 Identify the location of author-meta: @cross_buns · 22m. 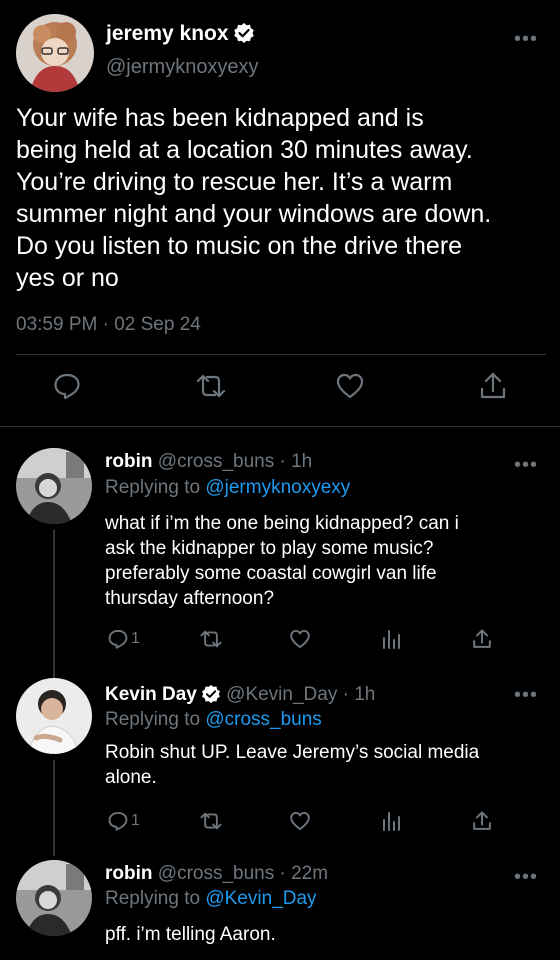
(243, 873).